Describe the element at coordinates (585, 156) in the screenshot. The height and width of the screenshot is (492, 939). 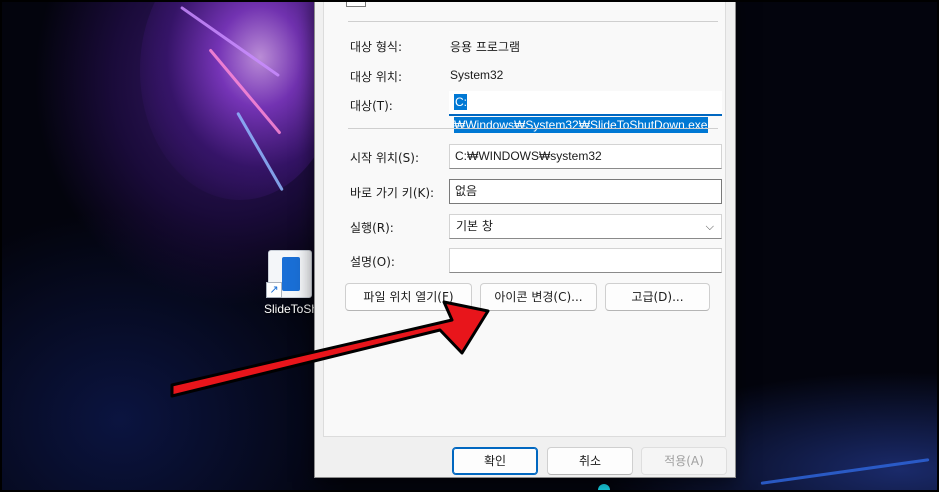
I see `start-in-input: C:₩WINDOWS₩system32` at that location.